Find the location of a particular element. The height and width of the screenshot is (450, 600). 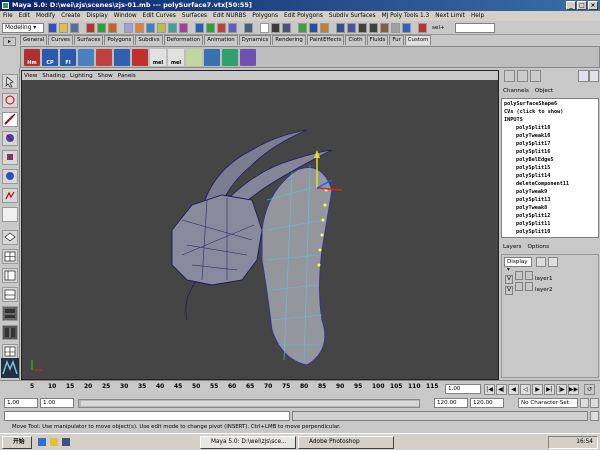

viewport-menu-lighting: Lighting is located at coordinates (81, 76).